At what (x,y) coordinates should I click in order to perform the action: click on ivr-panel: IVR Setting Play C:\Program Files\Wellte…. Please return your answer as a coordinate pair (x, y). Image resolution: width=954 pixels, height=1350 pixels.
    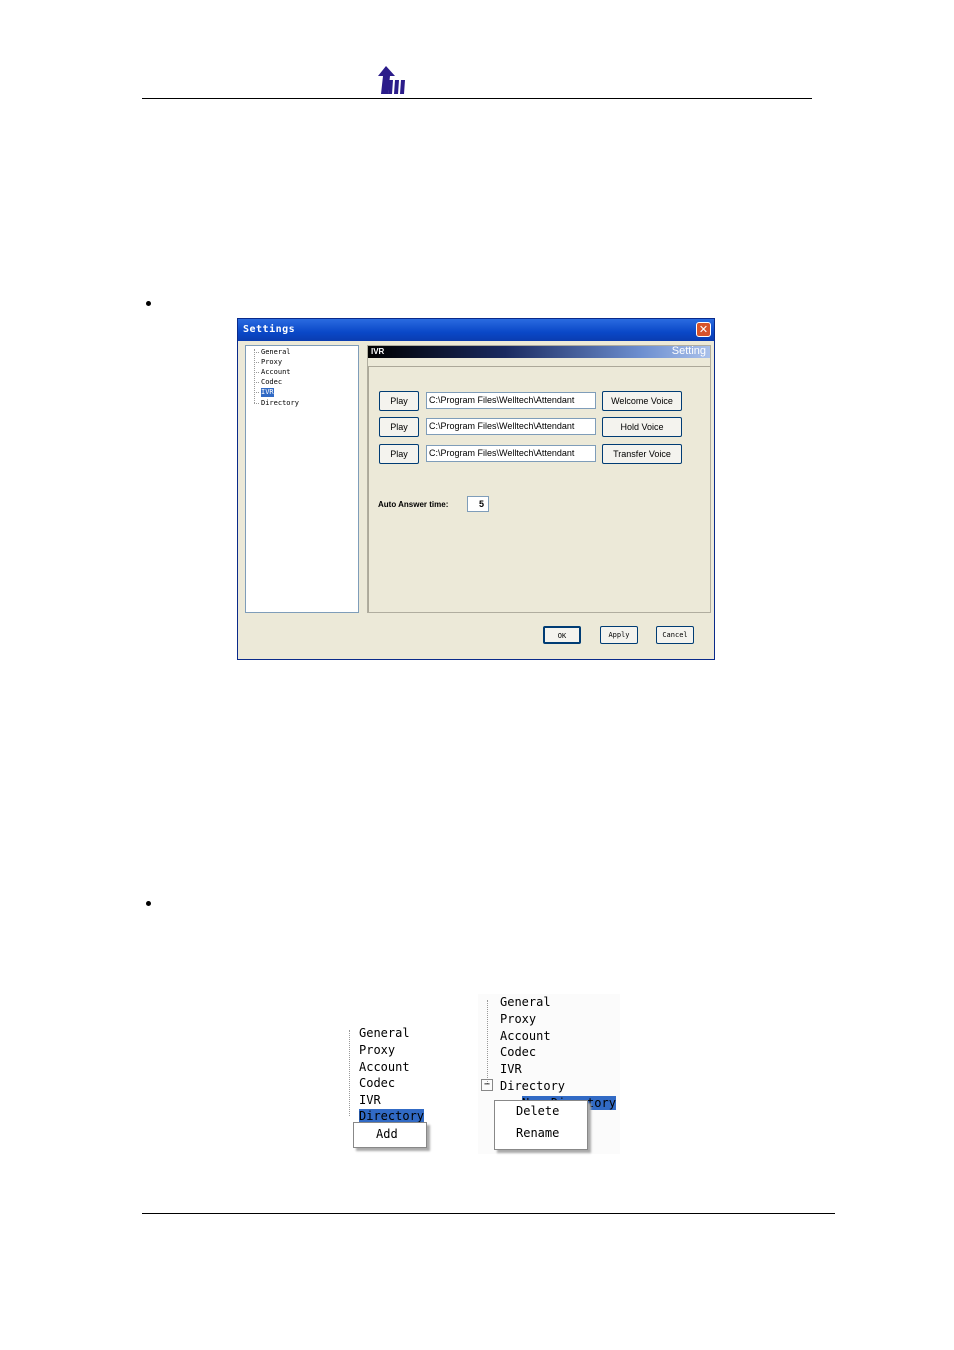
    Looking at the image, I should click on (539, 479).